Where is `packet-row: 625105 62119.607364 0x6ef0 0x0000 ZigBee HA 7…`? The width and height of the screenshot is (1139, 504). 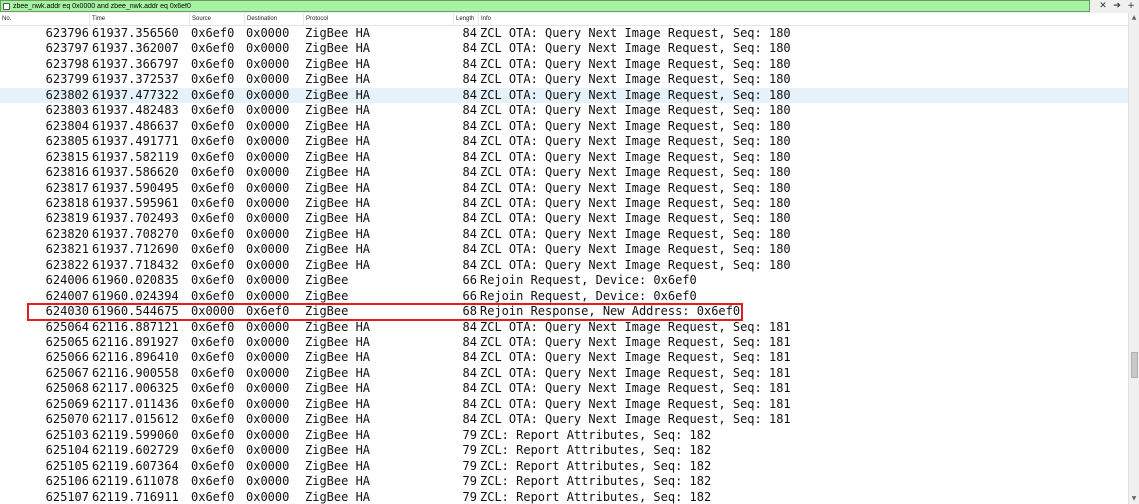 packet-row: 625105 62119.607364 0x6ef0 0x0000 ZigBee HA 7… is located at coordinates (564, 466).